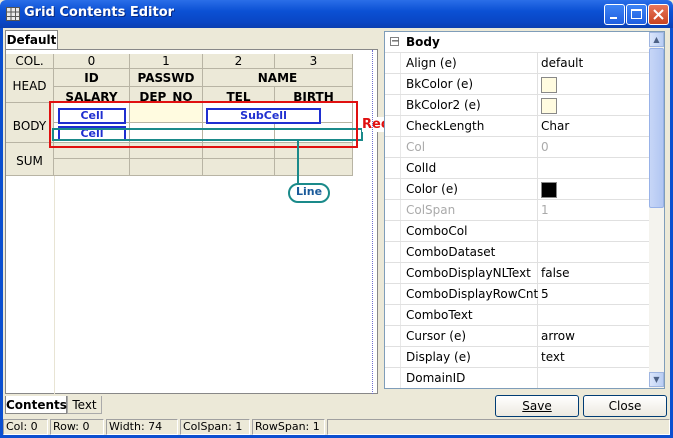 The image size is (673, 438). I want to click on save-button: Save, so click(537, 406).